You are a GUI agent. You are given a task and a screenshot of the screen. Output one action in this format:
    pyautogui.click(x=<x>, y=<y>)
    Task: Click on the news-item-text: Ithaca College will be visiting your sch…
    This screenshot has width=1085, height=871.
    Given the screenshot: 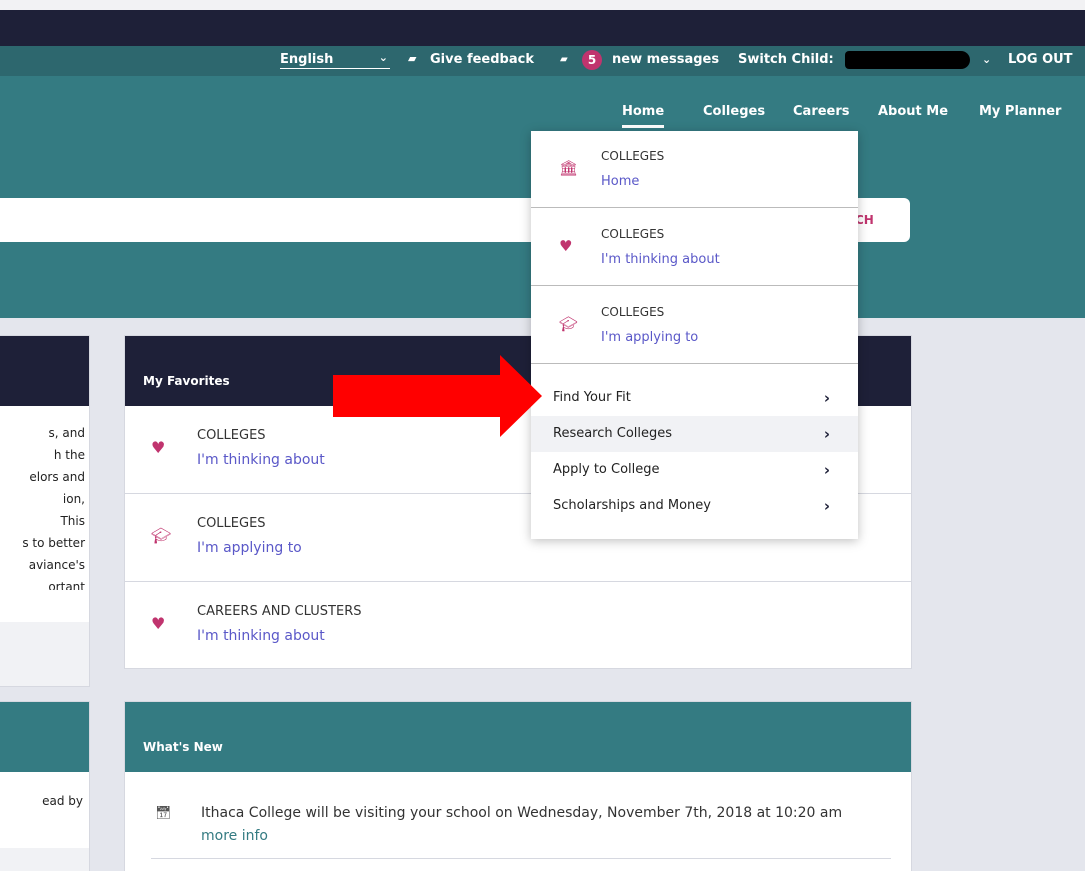 What is the action you would take?
    pyautogui.click(x=522, y=813)
    